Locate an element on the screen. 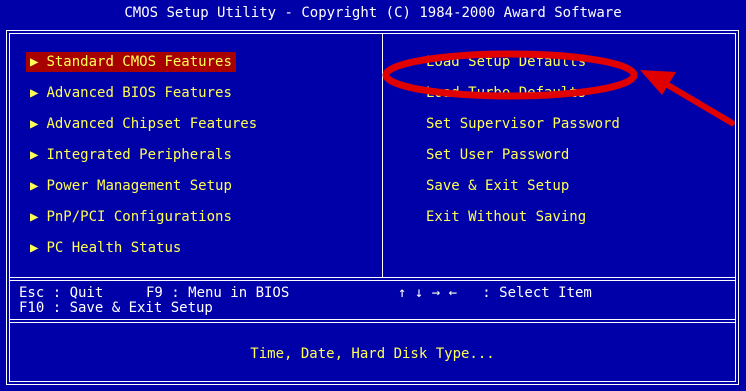 This screenshot has height=391, width=746. column-divider is located at coordinates (382, 155).